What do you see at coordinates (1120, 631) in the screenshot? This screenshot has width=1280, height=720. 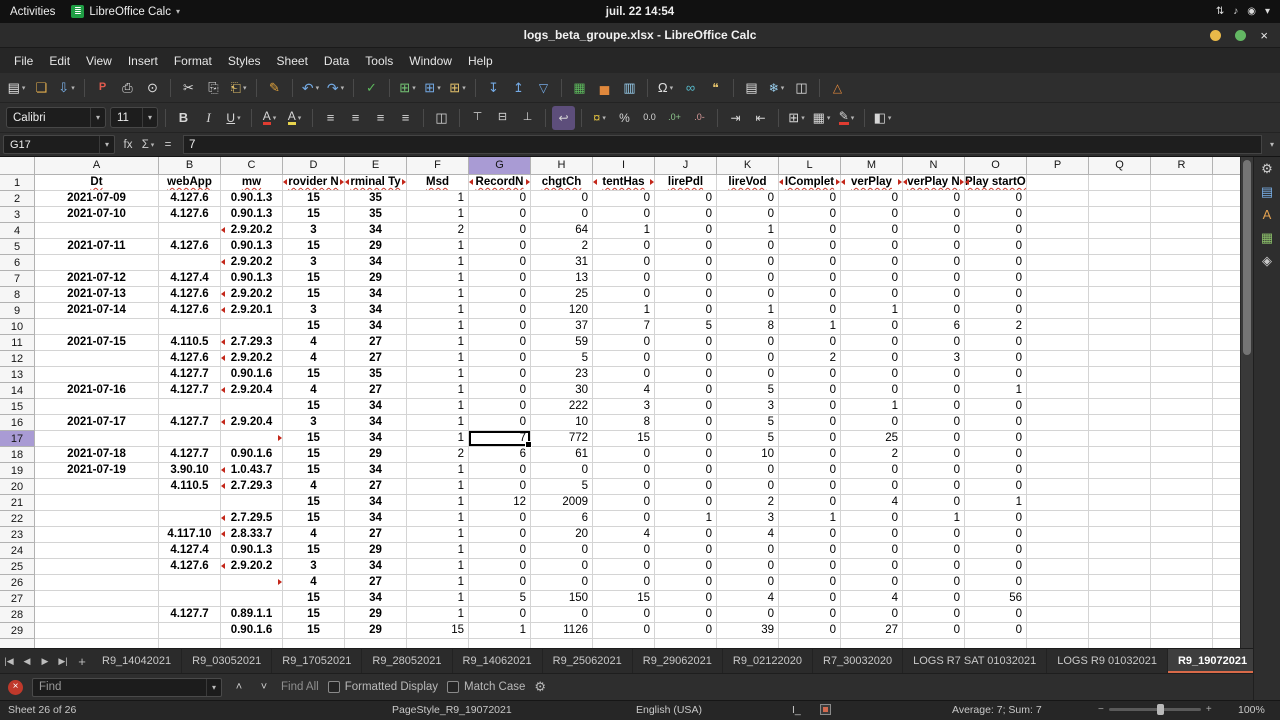 I see `cell-Q29` at bounding box center [1120, 631].